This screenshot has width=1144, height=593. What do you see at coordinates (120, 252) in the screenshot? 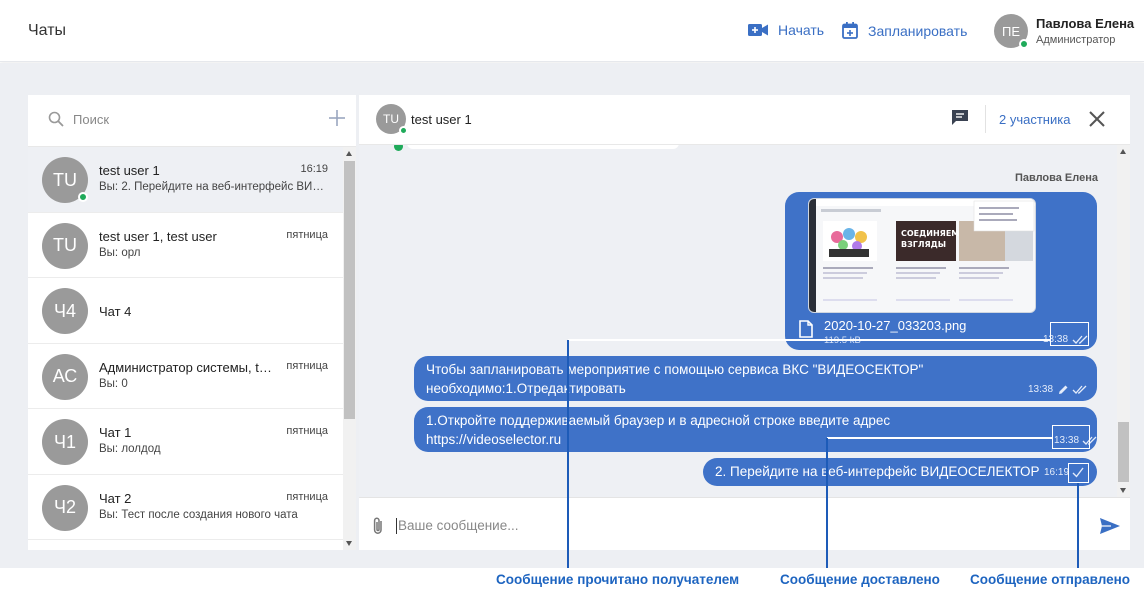
I see `chat-preview: Вы: орл` at bounding box center [120, 252].